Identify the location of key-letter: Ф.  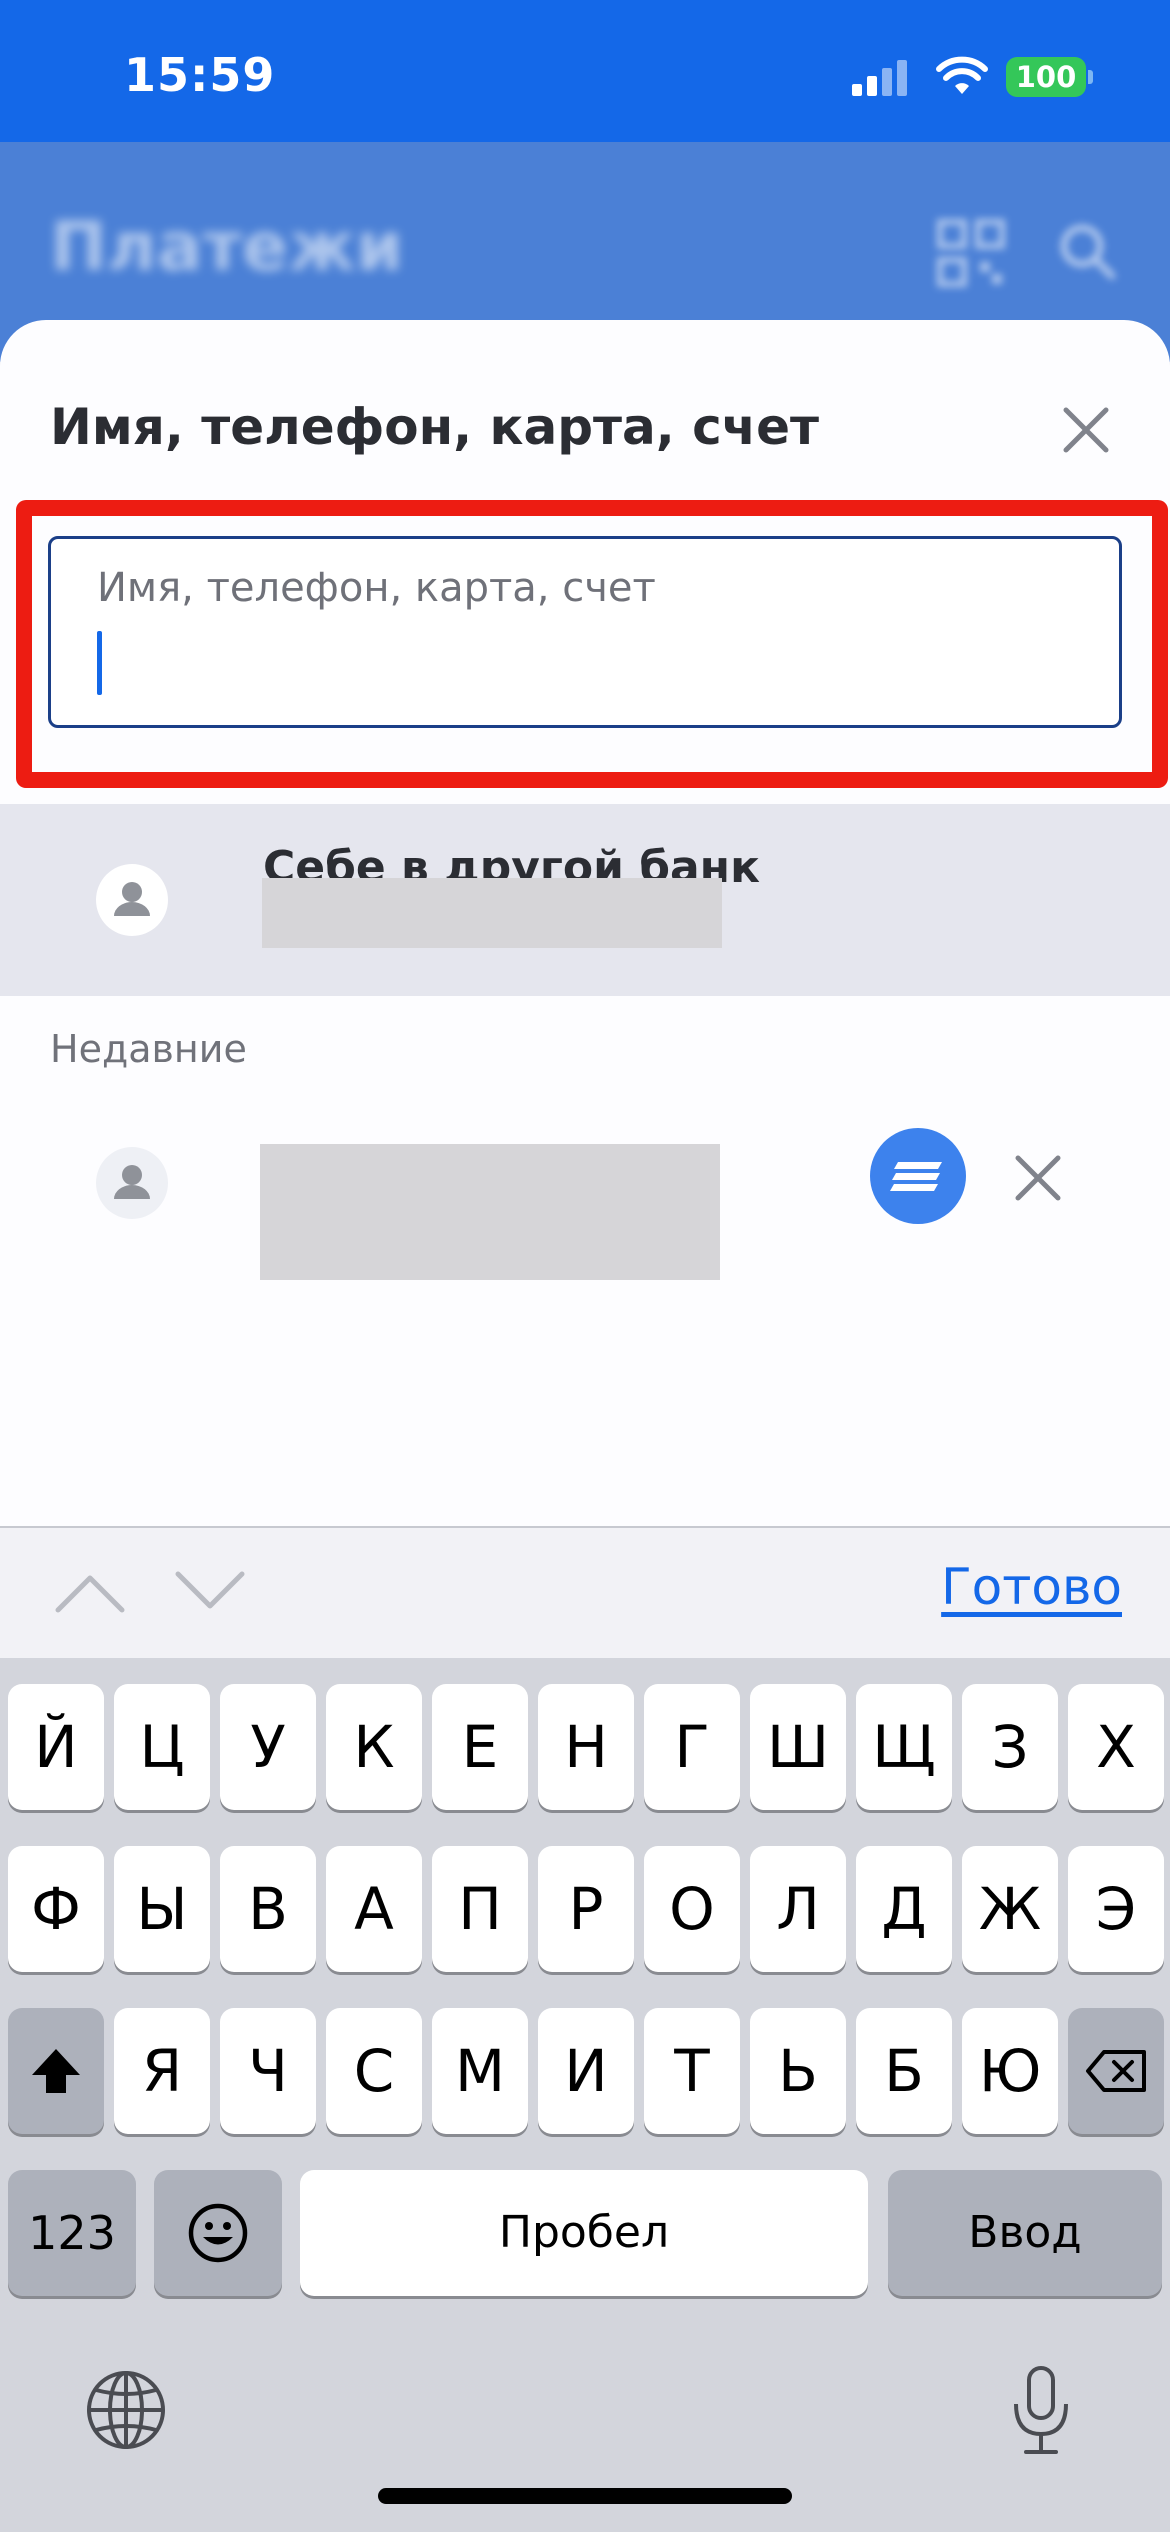
(56, 1909).